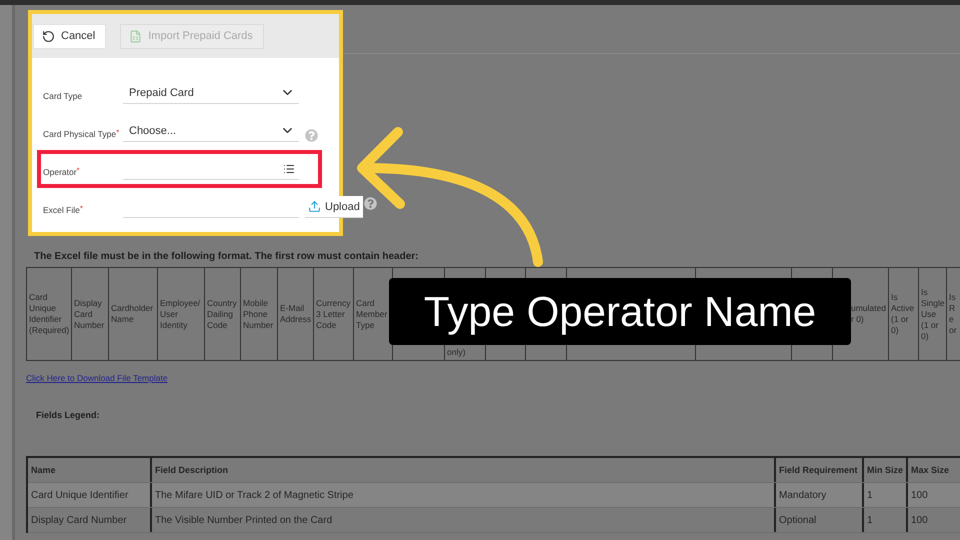  Describe the element at coordinates (886, 520) in the screenshot. I see `table-cell: 1` at that location.